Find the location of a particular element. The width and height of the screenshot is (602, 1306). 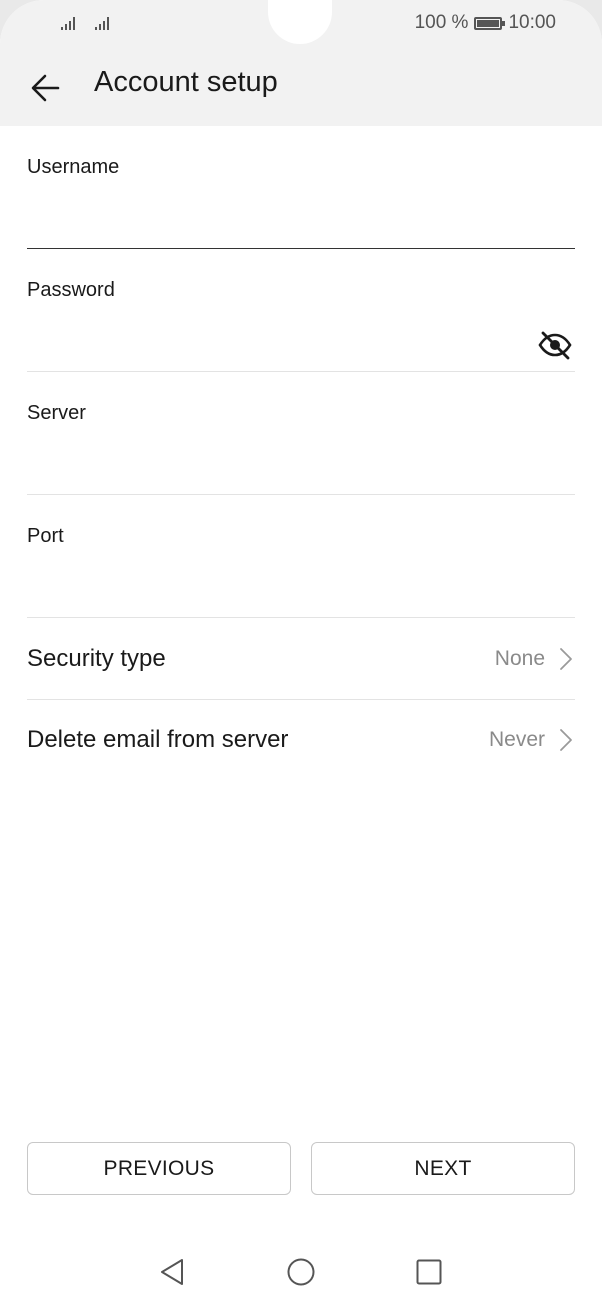

security-type-row: Security type None is located at coordinates (301, 659).